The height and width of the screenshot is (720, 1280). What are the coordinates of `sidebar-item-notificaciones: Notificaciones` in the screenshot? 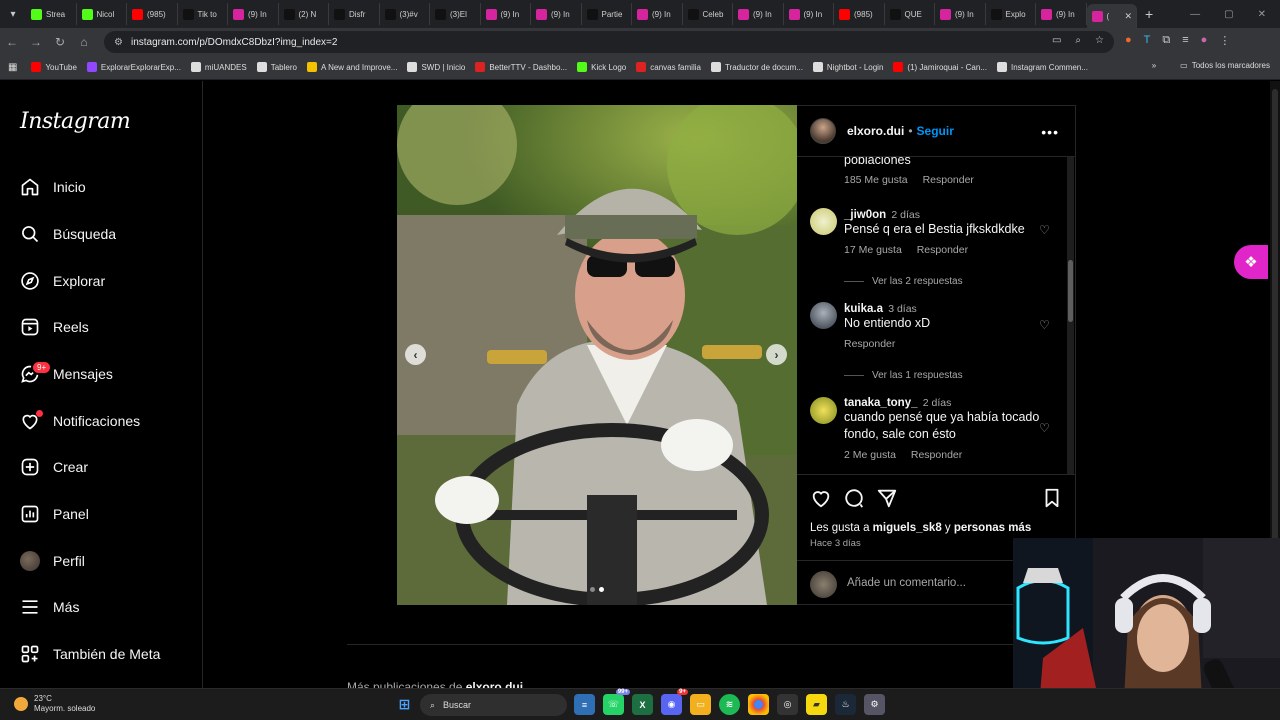 It's located at (80, 421).